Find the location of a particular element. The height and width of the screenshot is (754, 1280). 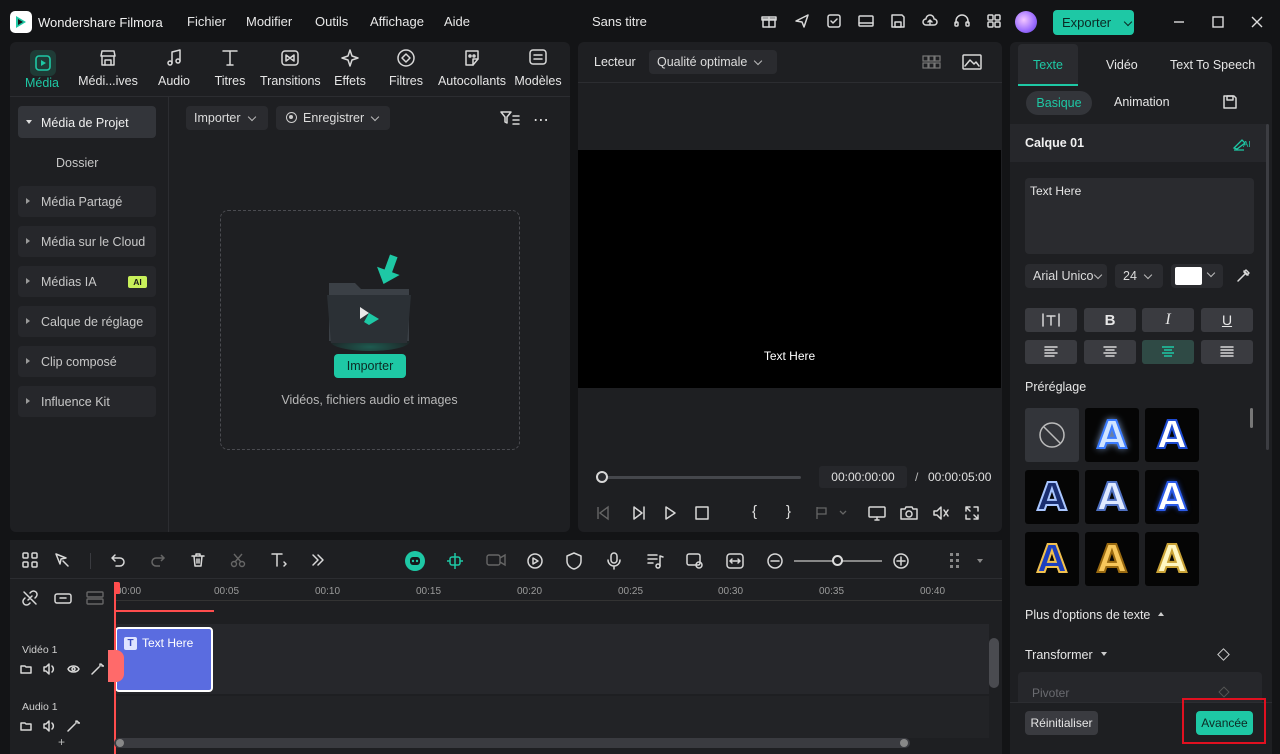

record-dropdown: Enregistrer is located at coordinates (333, 118).